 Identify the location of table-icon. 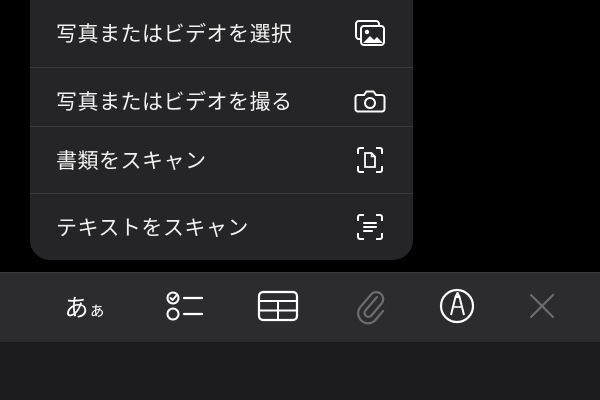
(278, 308).